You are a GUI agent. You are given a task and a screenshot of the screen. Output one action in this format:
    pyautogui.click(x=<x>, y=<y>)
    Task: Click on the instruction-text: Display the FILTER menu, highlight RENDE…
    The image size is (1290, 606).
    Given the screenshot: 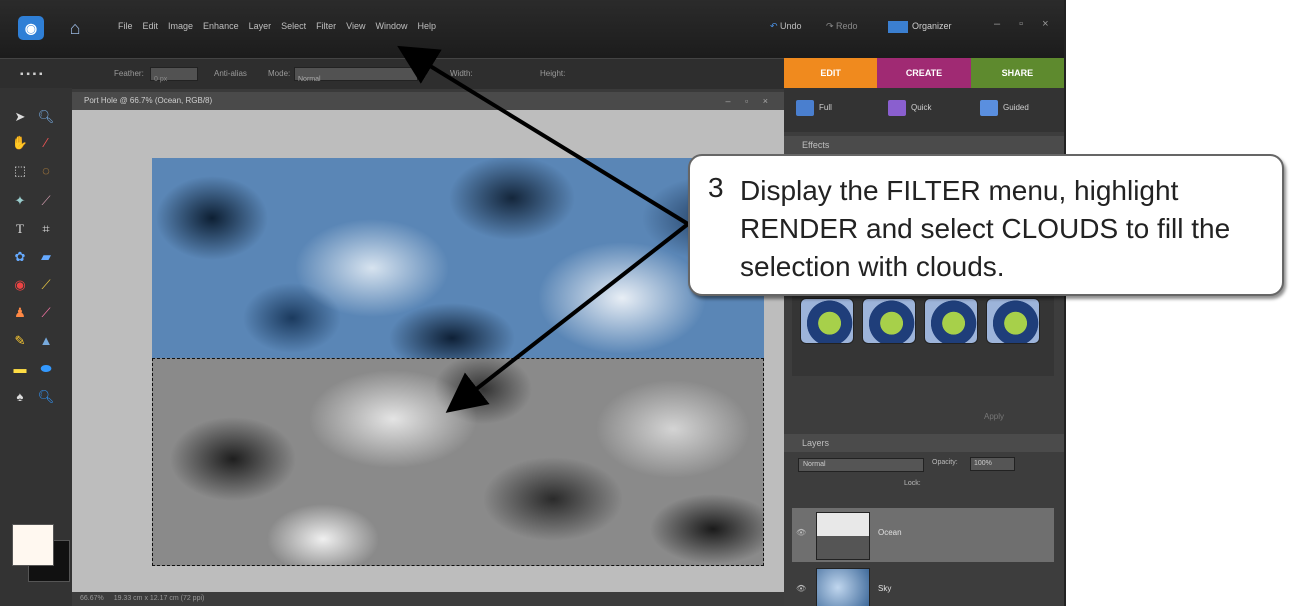 What is the action you would take?
    pyautogui.click(x=985, y=228)
    